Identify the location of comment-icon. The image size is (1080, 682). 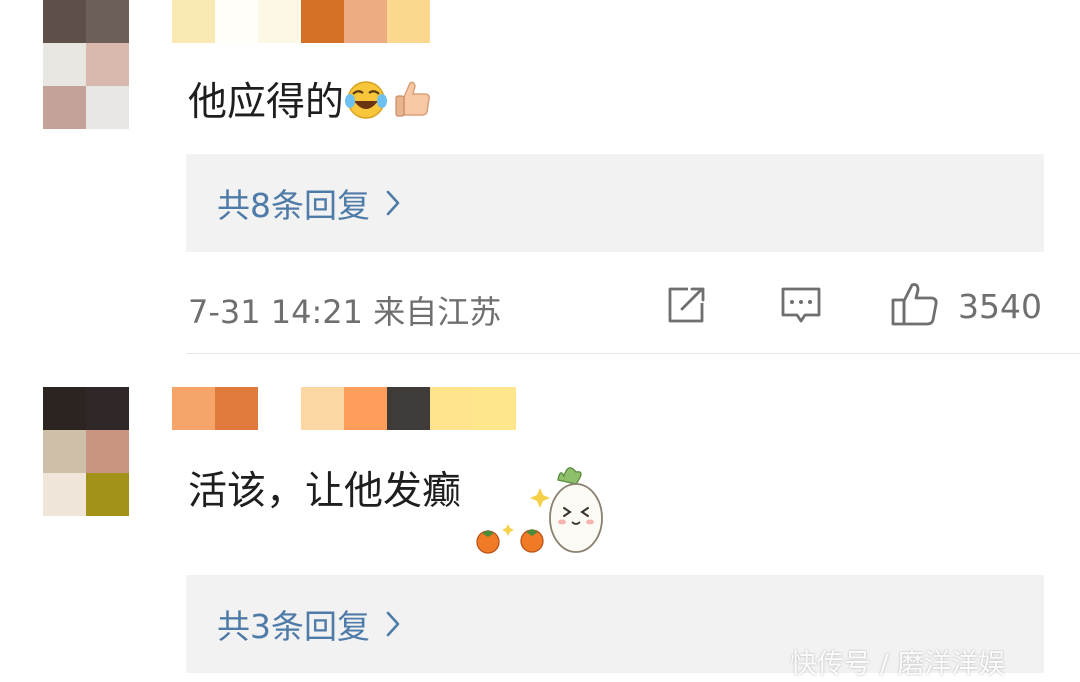
(801, 305).